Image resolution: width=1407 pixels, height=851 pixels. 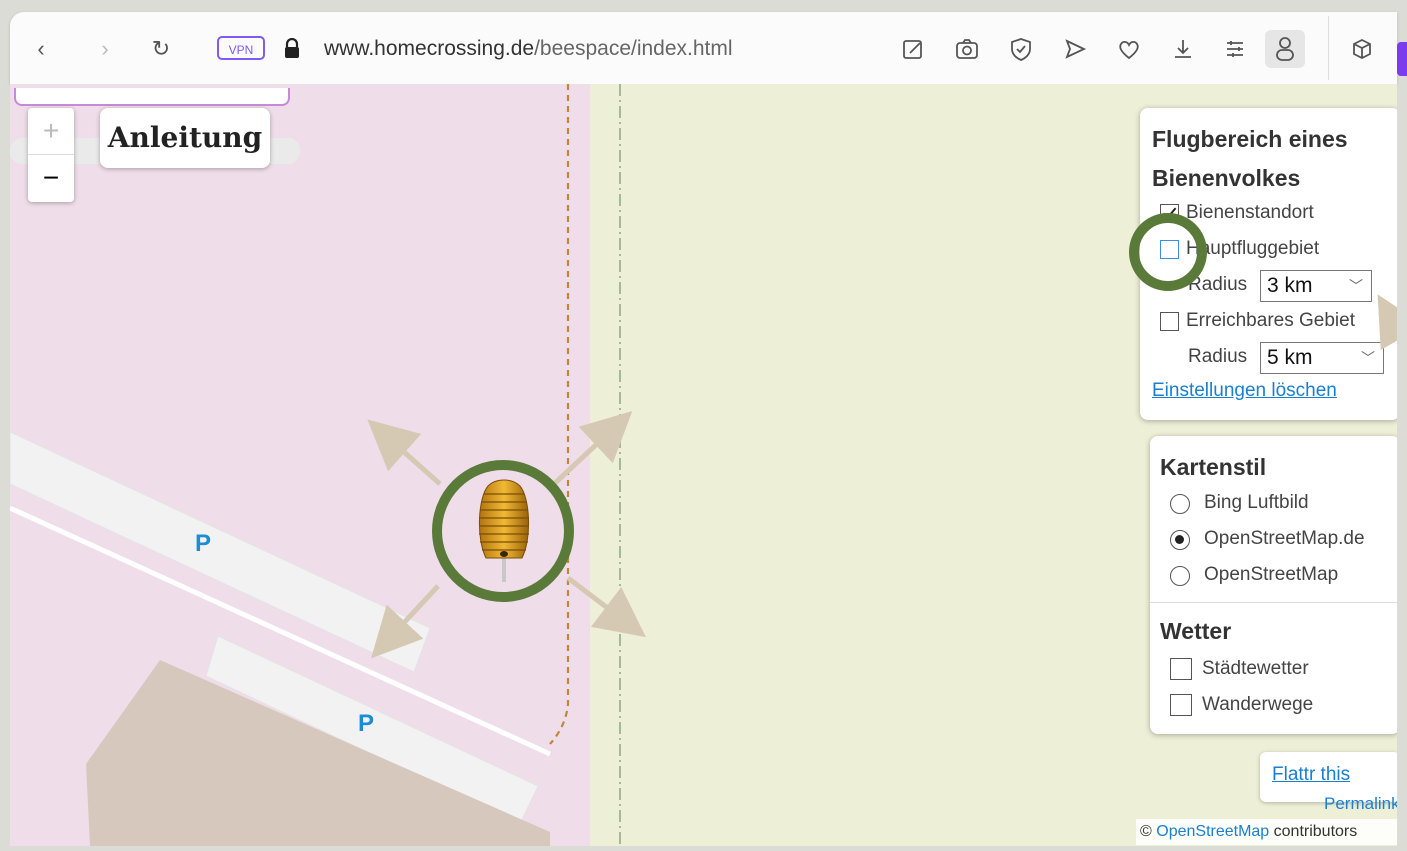 What do you see at coordinates (1146, 831) in the screenshot?
I see `copyright-symbol: ©` at bounding box center [1146, 831].